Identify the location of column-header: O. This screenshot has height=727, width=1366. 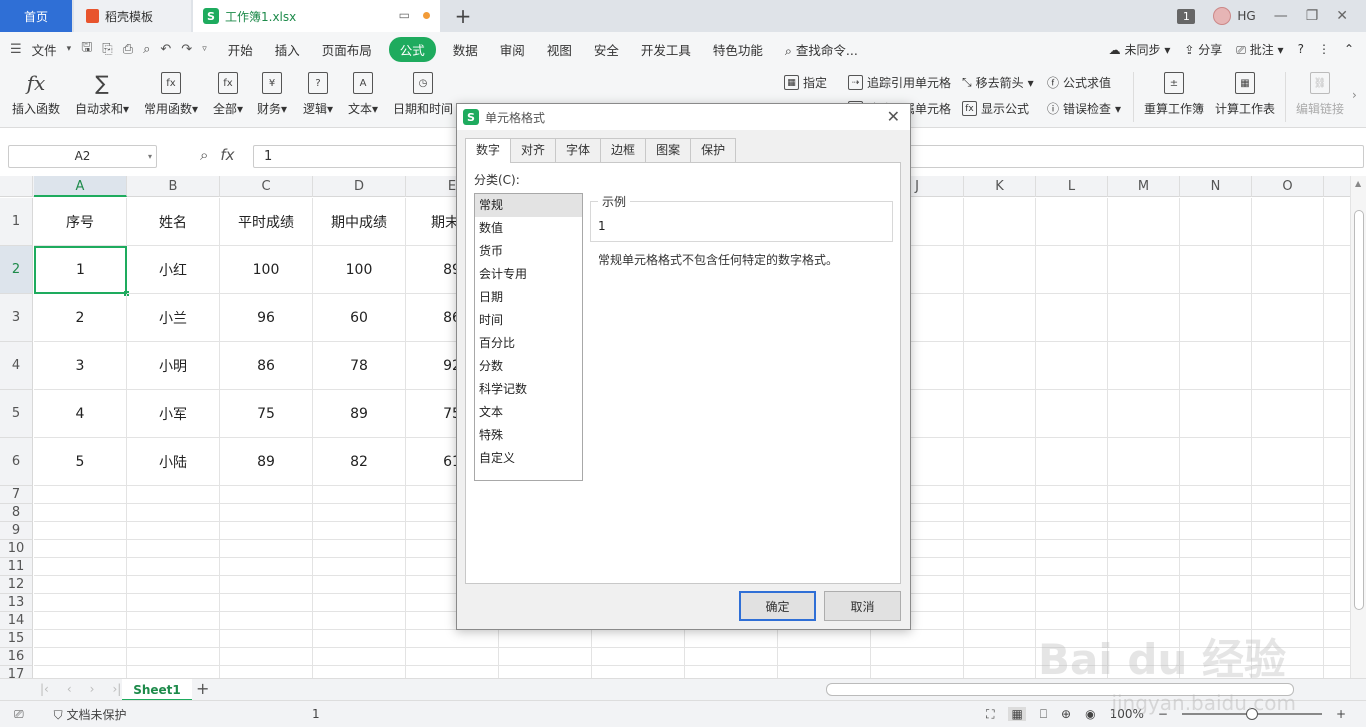
(1288, 186).